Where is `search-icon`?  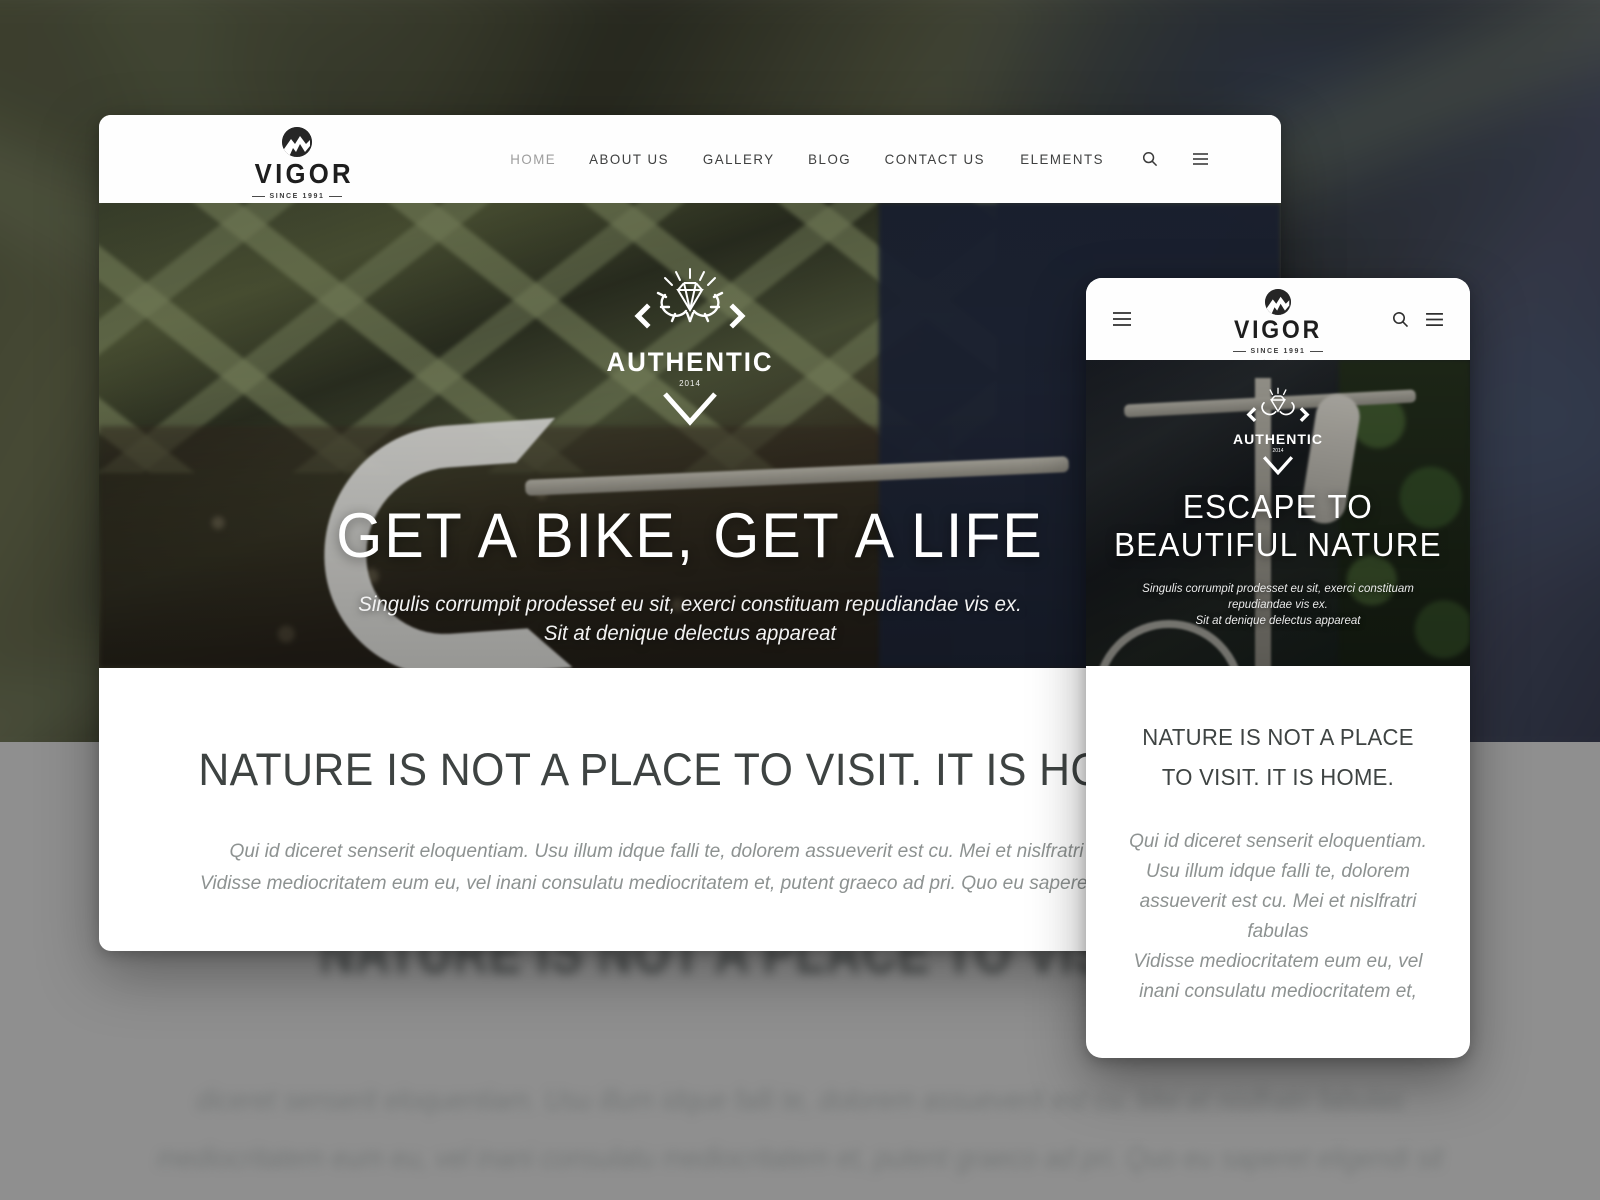 search-icon is located at coordinates (1150, 159).